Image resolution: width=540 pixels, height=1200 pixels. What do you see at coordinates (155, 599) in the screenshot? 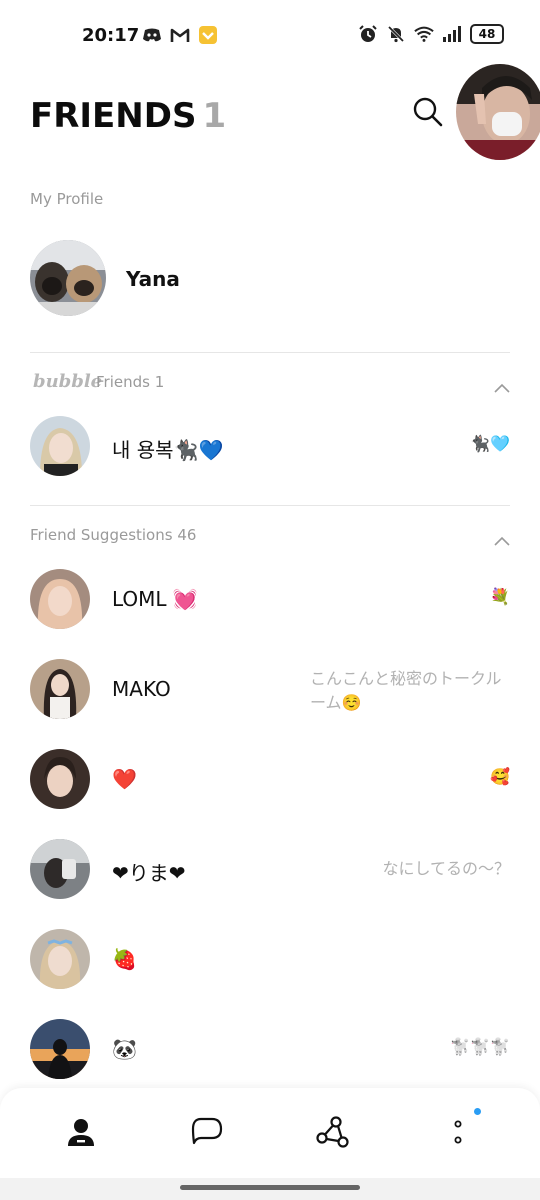
I see `friend-name: LOML 💓` at bounding box center [155, 599].